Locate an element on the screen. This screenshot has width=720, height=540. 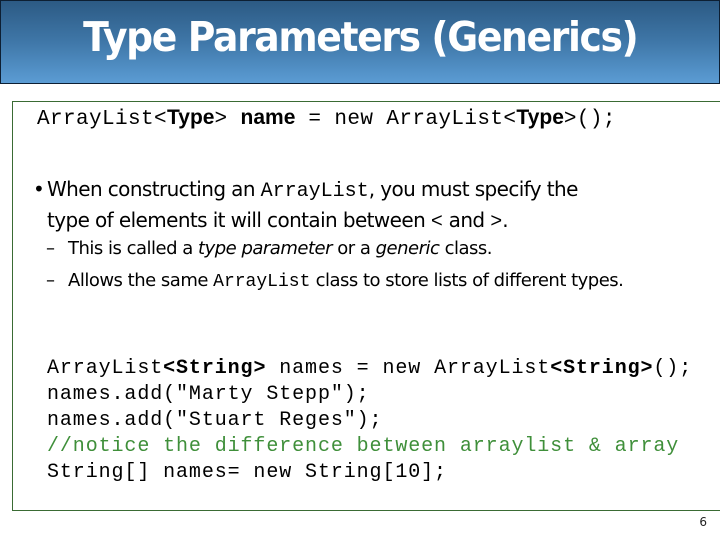
bullet-text: type of elements it will contain between is located at coordinates (239, 220).